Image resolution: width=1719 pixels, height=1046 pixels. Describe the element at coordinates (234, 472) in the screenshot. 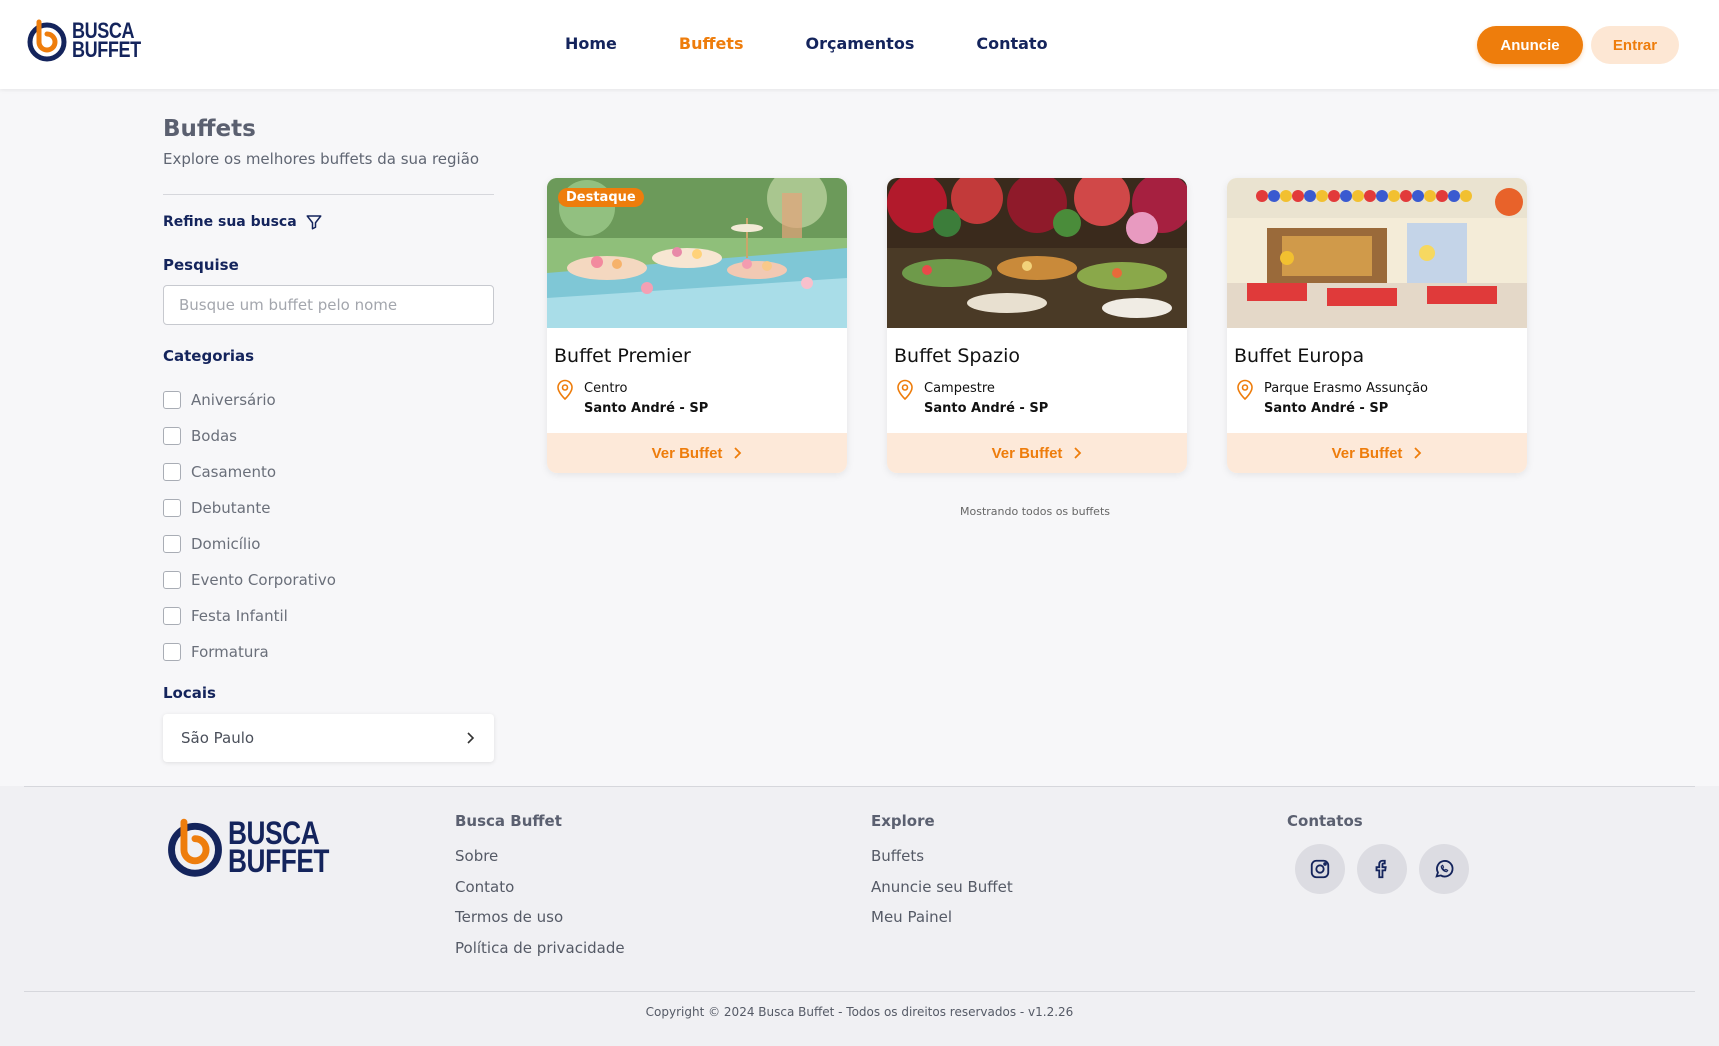

I see `category-label: Casamento` at that location.